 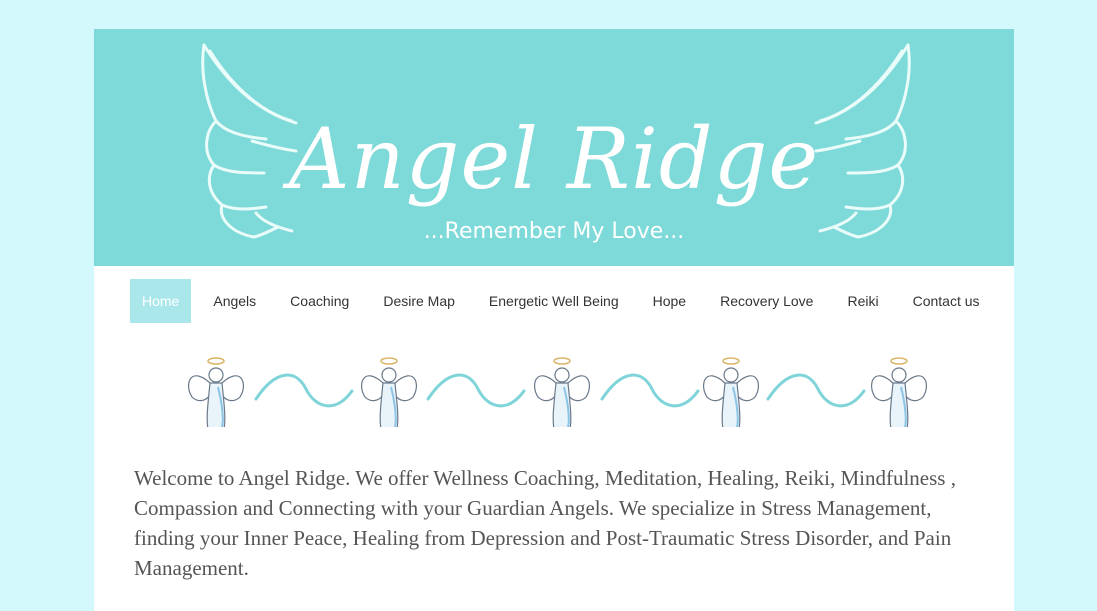 What do you see at coordinates (766, 301) in the screenshot?
I see `nav-item-recovery-love: Recovery Love` at bounding box center [766, 301].